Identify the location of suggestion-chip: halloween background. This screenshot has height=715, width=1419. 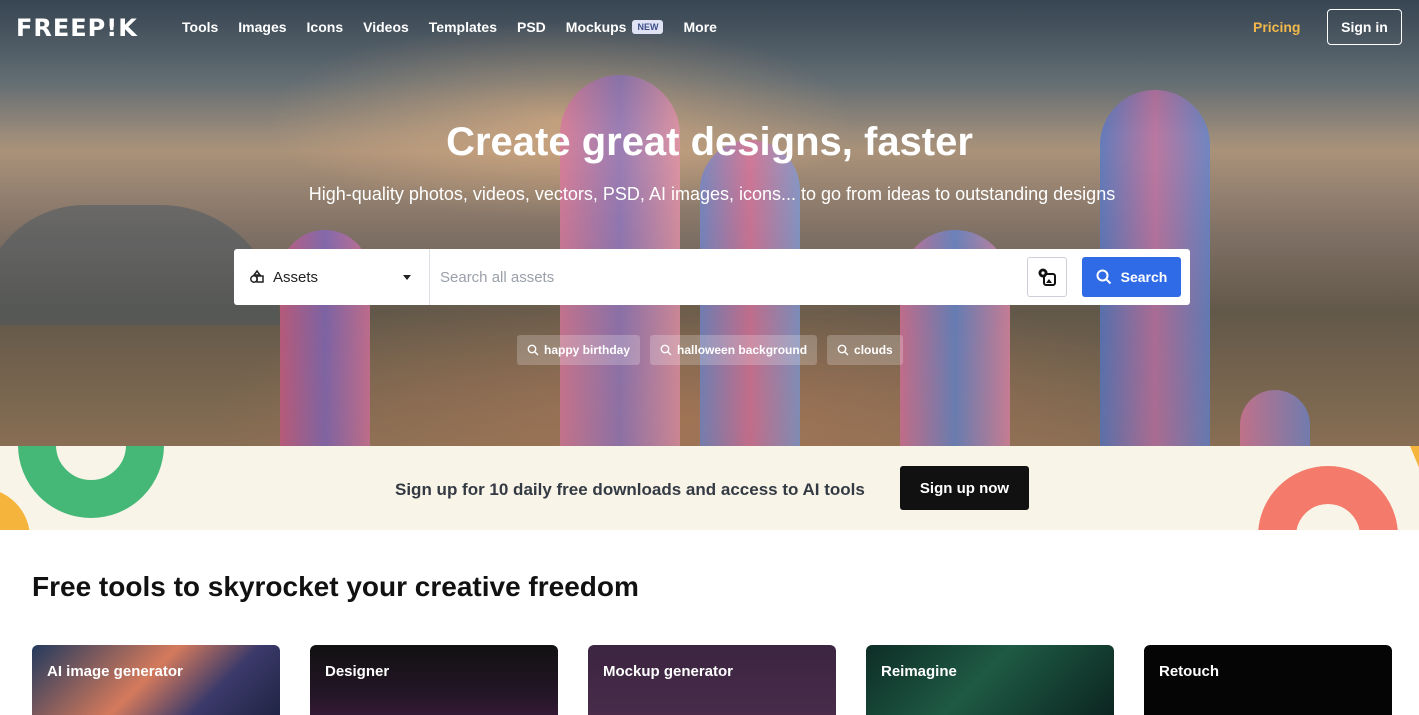
(734, 350).